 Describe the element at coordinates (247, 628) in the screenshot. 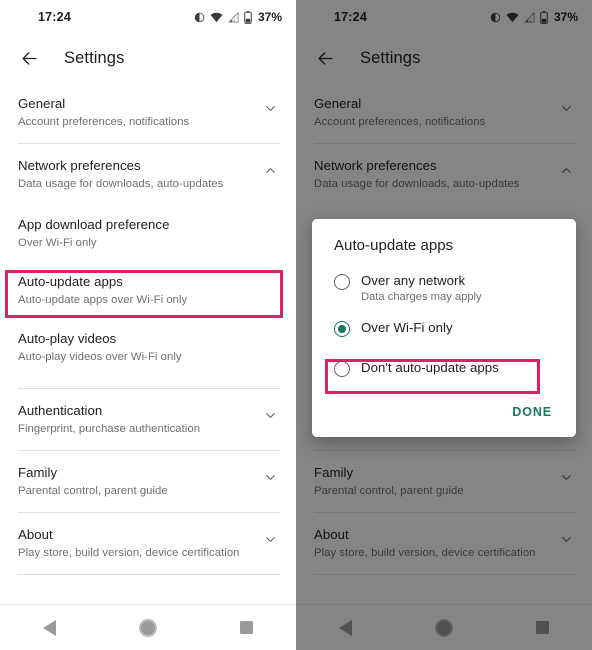

I see `nav-recents-icon` at that location.